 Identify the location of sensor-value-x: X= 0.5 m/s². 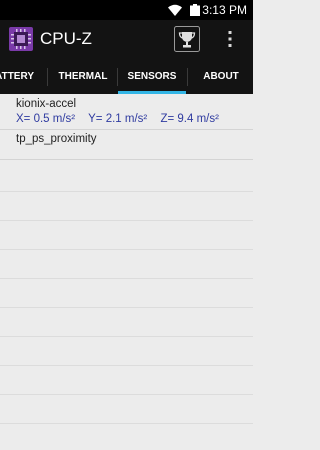
(46, 119).